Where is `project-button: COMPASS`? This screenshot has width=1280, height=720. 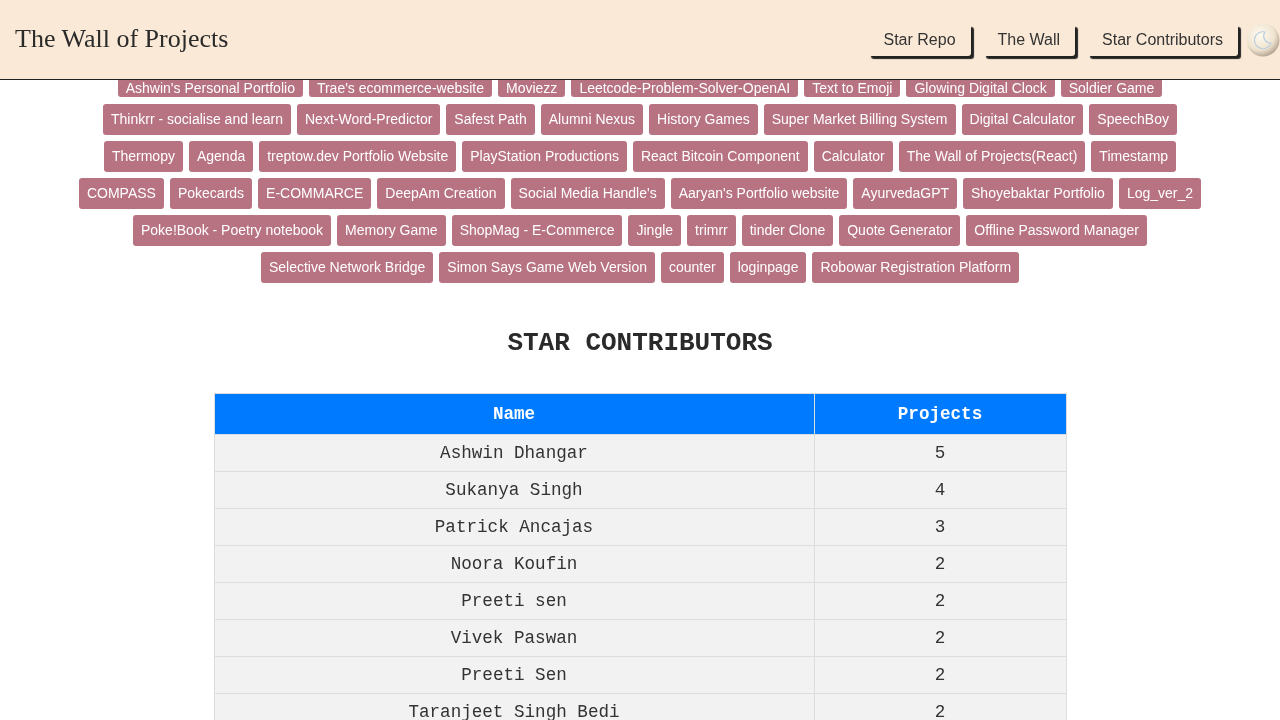
project-button: COMPASS is located at coordinates (121, 193).